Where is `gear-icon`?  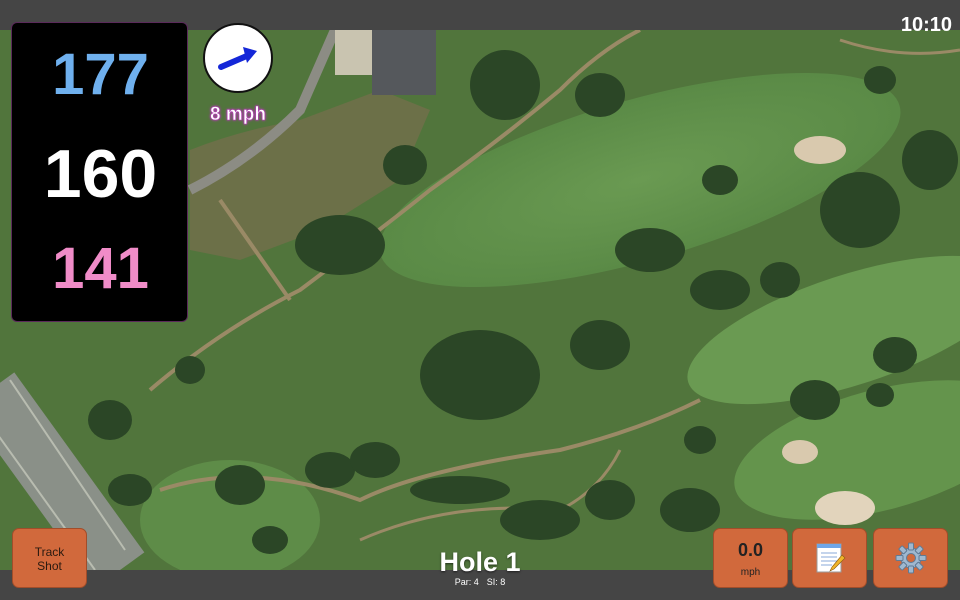 gear-icon is located at coordinates (911, 558).